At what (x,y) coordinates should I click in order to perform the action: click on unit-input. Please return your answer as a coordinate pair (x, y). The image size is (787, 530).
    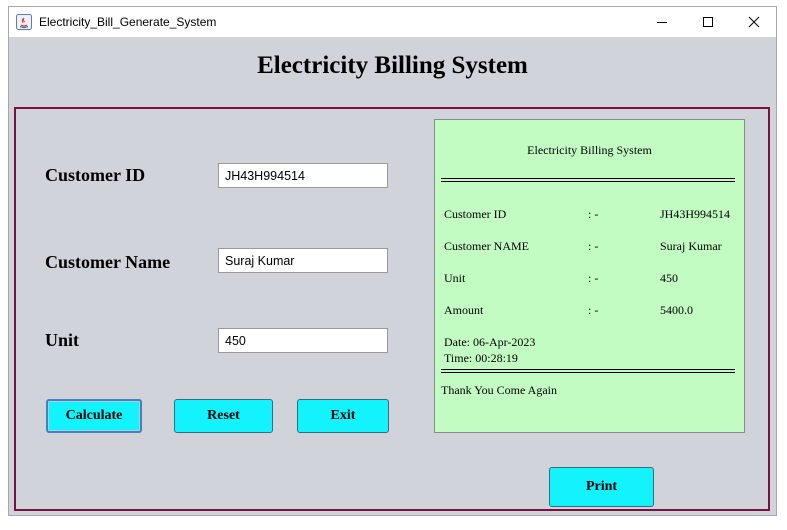
    Looking at the image, I should click on (303, 340).